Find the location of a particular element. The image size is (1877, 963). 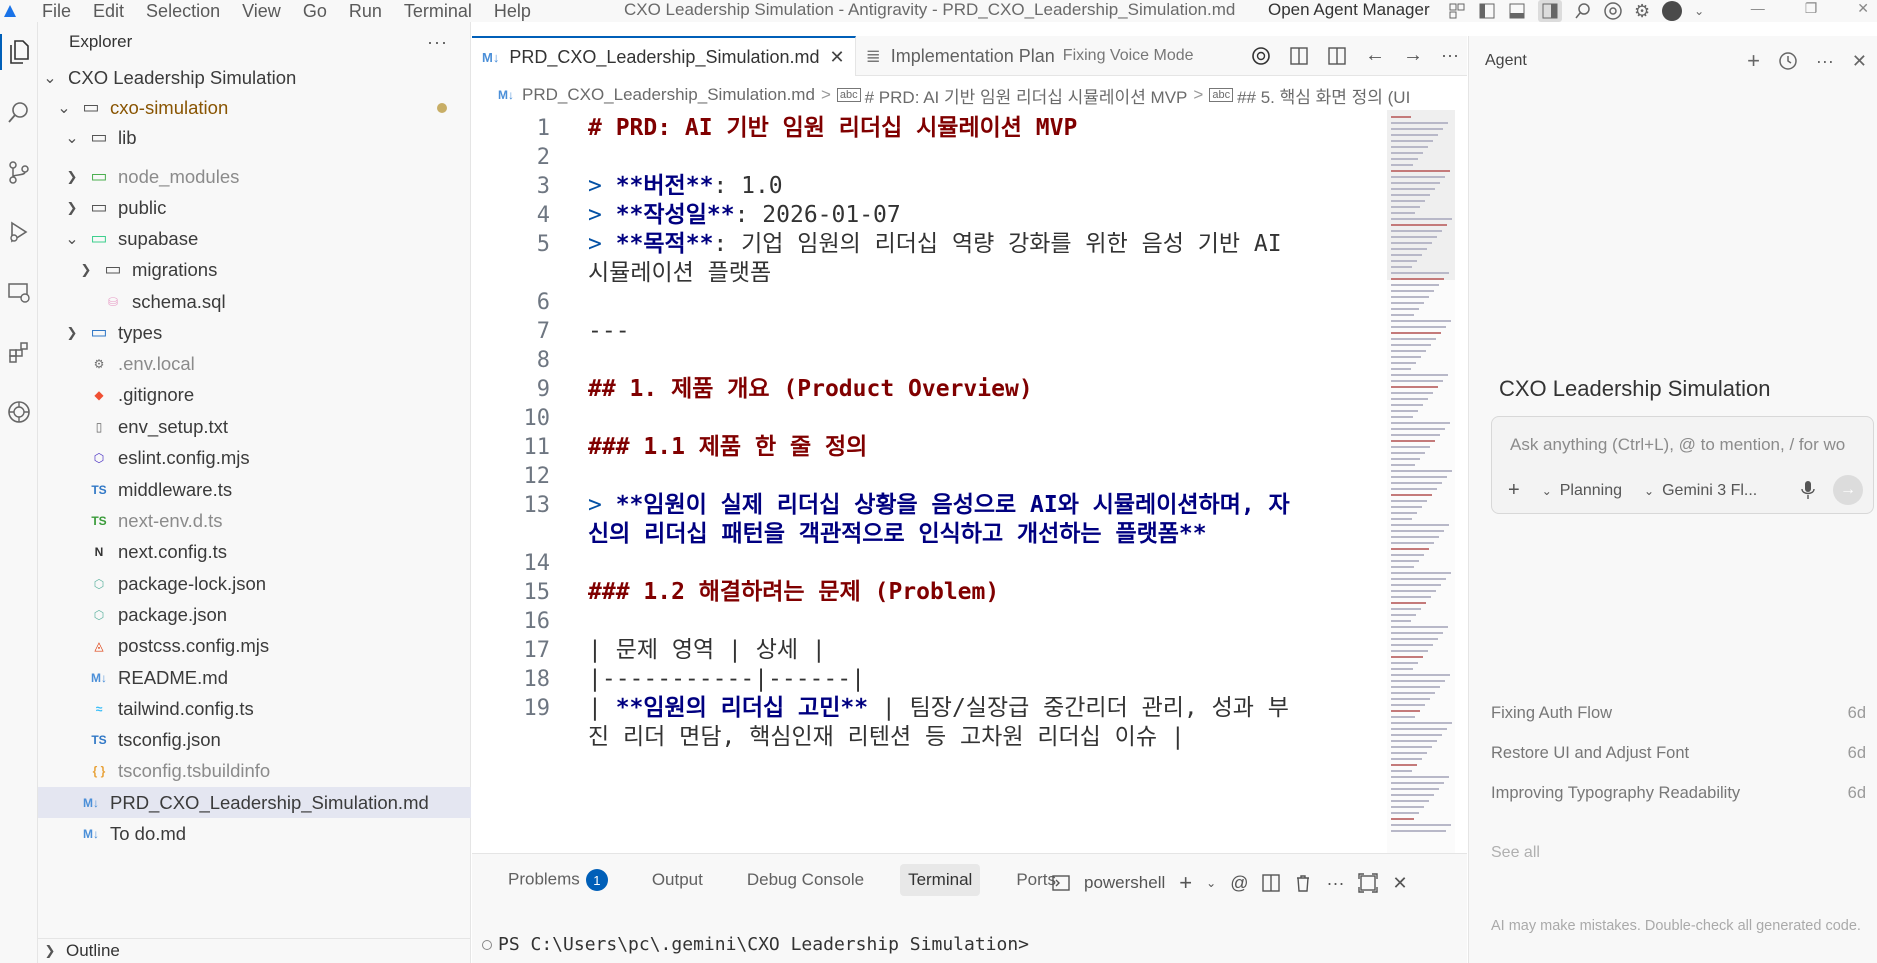

tree-file: M↓ PRD_CXO_Leadership_Simulation.md is located at coordinates (254, 802).